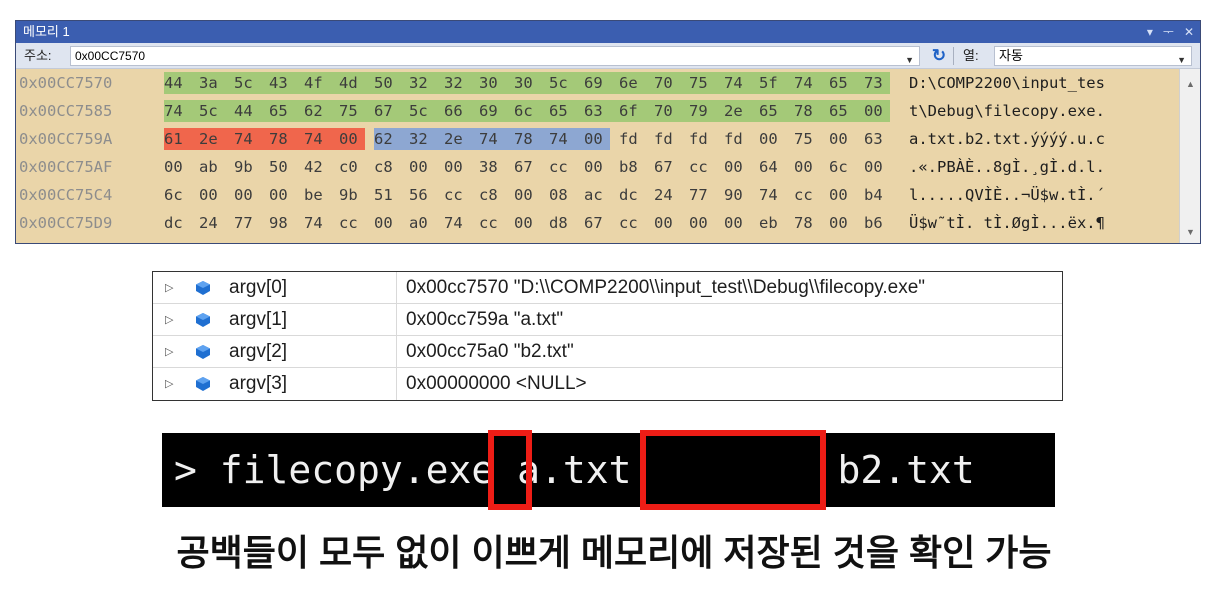 The image size is (1228, 589). I want to click on watch-row: ▷ argv[2] 0x00cc75a0 "b2.txt", so click(607, 352).